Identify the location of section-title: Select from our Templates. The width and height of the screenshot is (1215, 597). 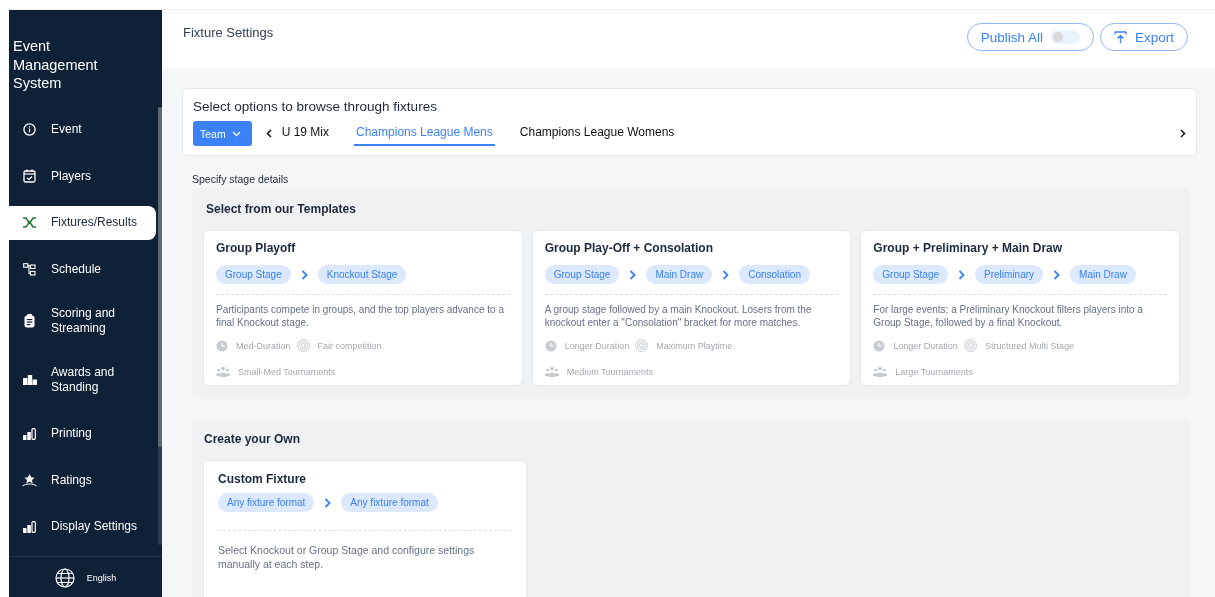
(281, 209).